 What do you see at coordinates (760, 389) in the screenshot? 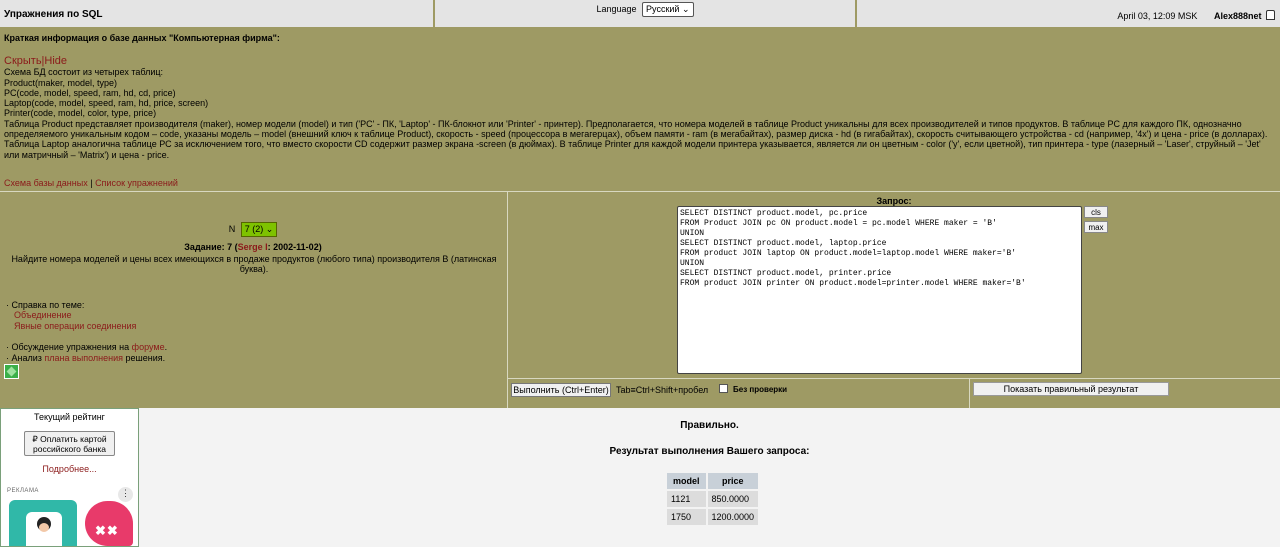
I see `no-check-label: Без проверки` at bounding box center [760, 389].